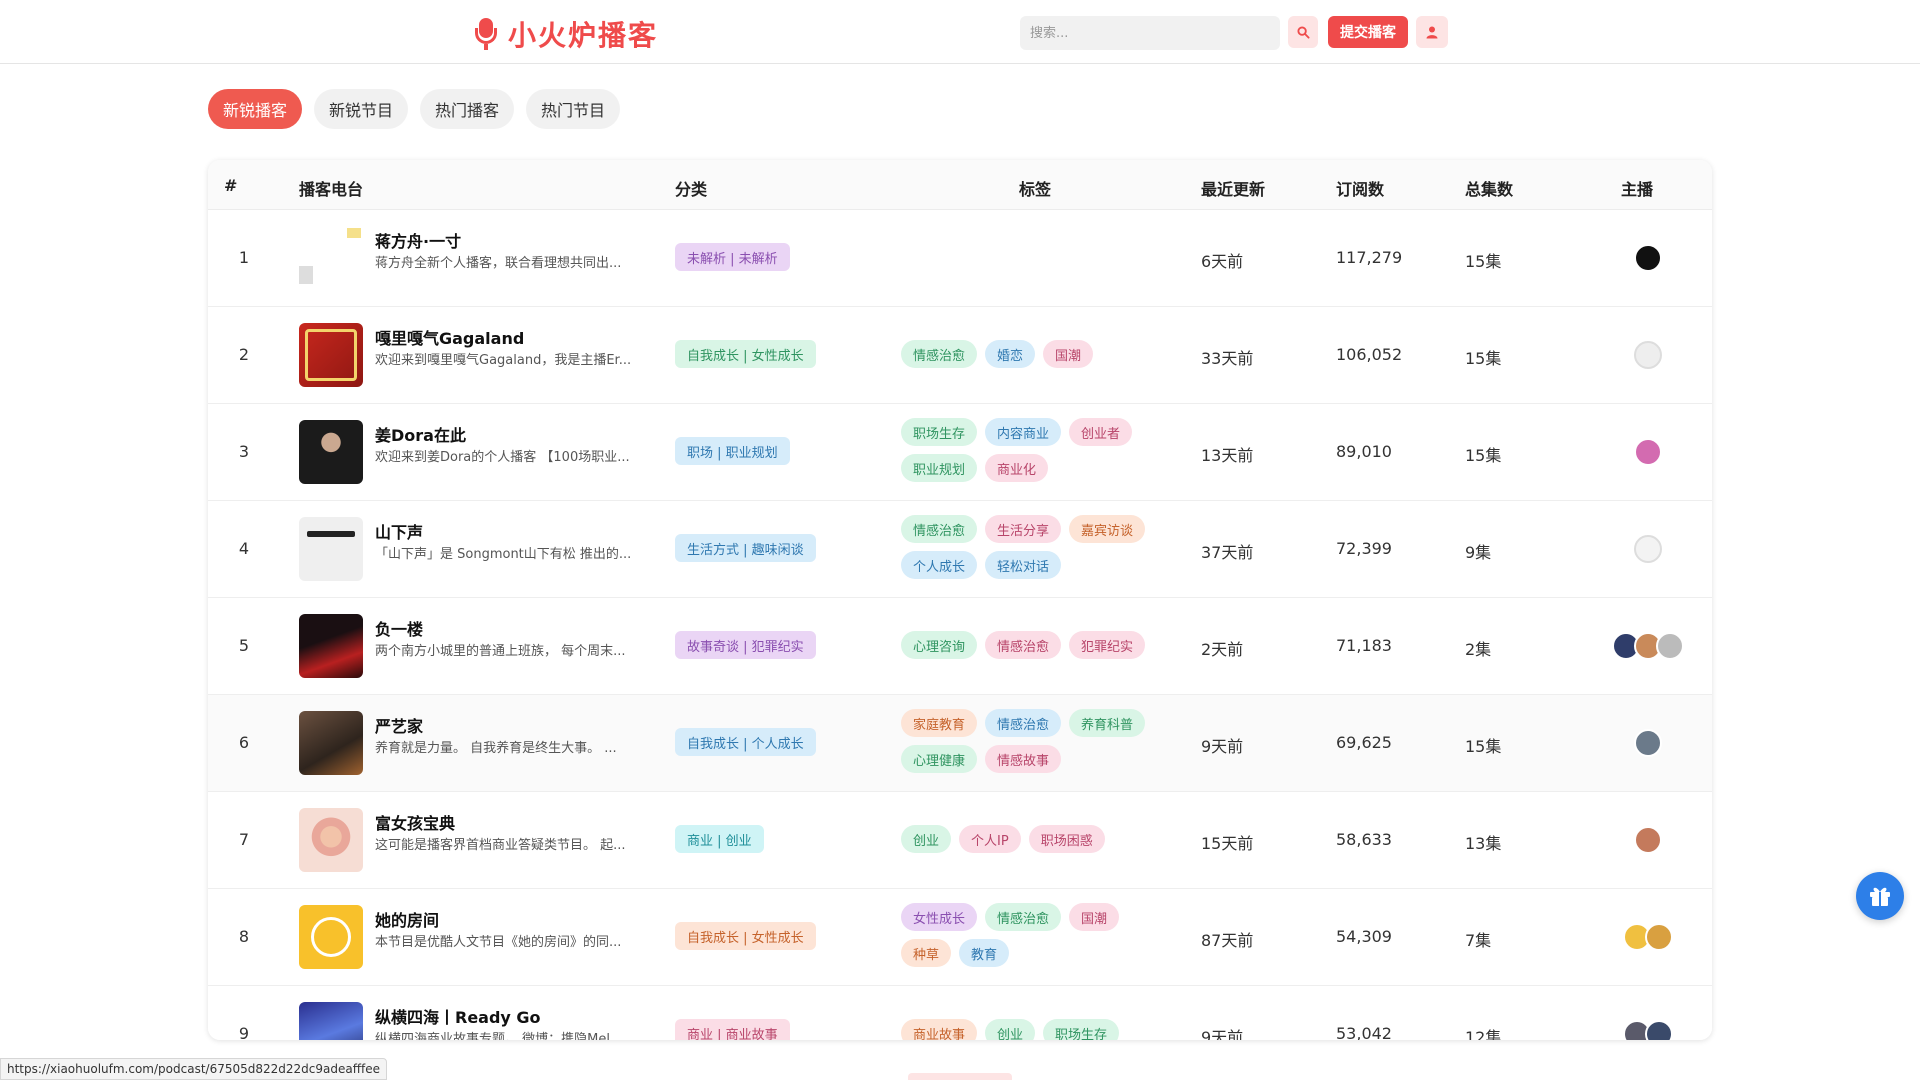 The image size is (1920, 1080). What do you see at coordinates (231, 185) in the screenshot?
I see `column-header-rank: #` at bounding box center [231, 185].